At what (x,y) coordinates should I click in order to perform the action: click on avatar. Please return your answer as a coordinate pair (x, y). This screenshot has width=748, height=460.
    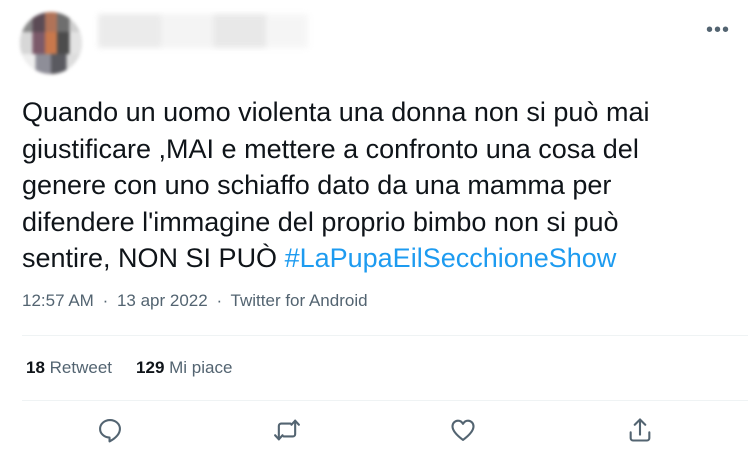
    Looking at the image, I should click on (51, 43).